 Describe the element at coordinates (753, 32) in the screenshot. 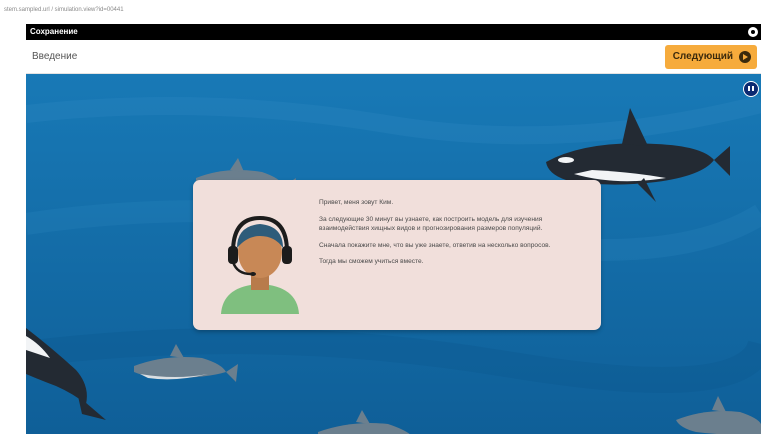

I see `settings-icon` at that location.